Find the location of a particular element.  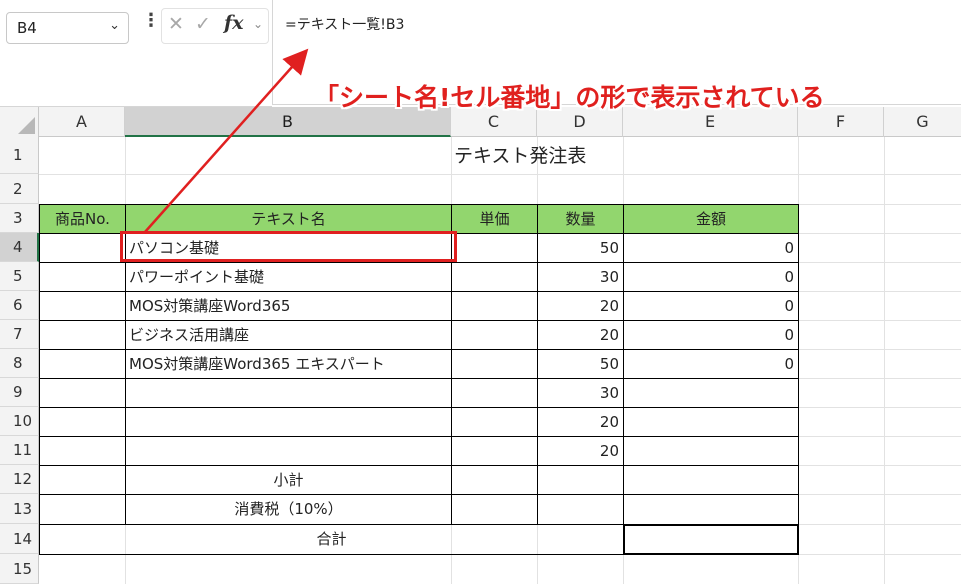

name-box-value: B4 is located at coordinates (27, 28).